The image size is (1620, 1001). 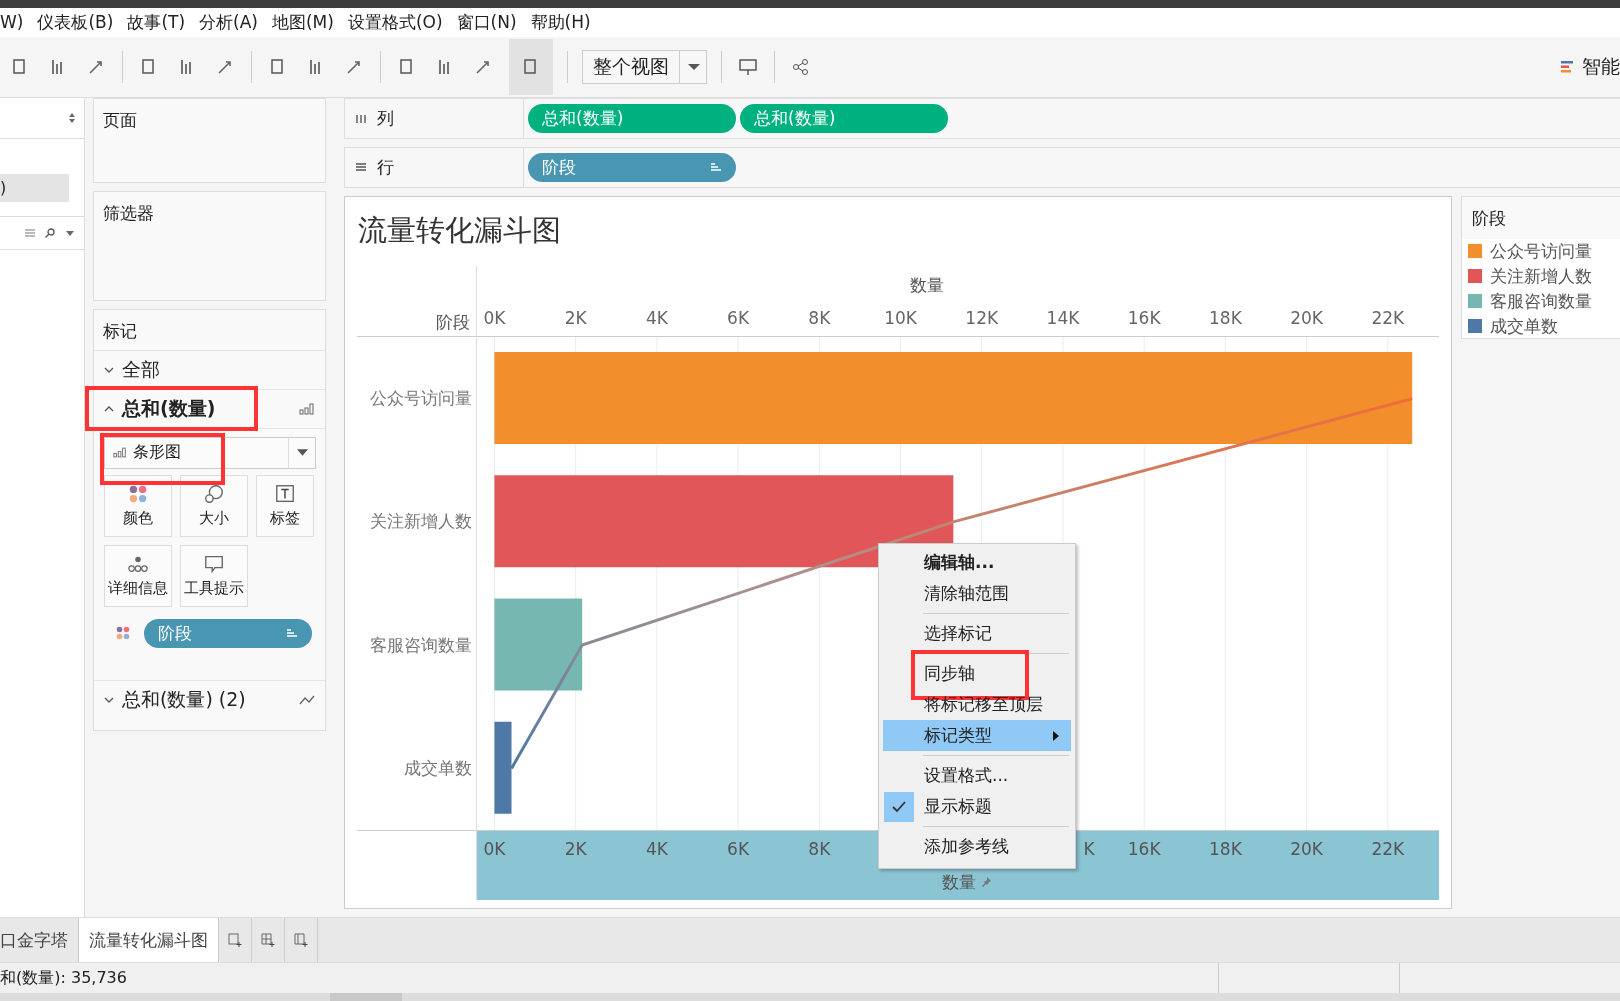 I want to click on axis-tick-label: 12K, so click(x=982, y=317).